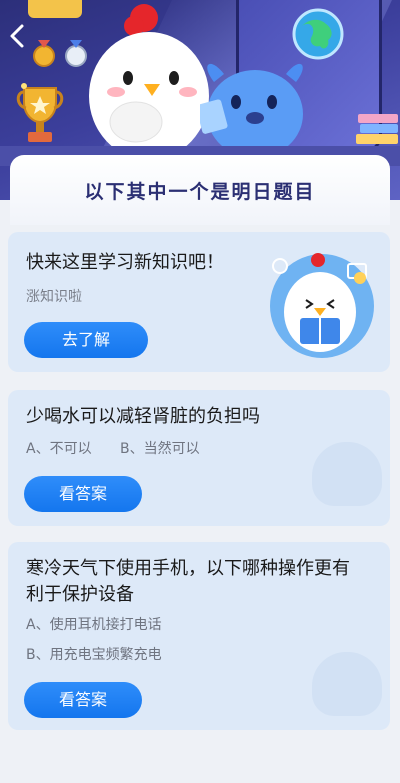  What do you see at coordinates (83, 494) in the screenshot?
I see `view-answer-button-1: 看答案` at bounding box center [83, 494].